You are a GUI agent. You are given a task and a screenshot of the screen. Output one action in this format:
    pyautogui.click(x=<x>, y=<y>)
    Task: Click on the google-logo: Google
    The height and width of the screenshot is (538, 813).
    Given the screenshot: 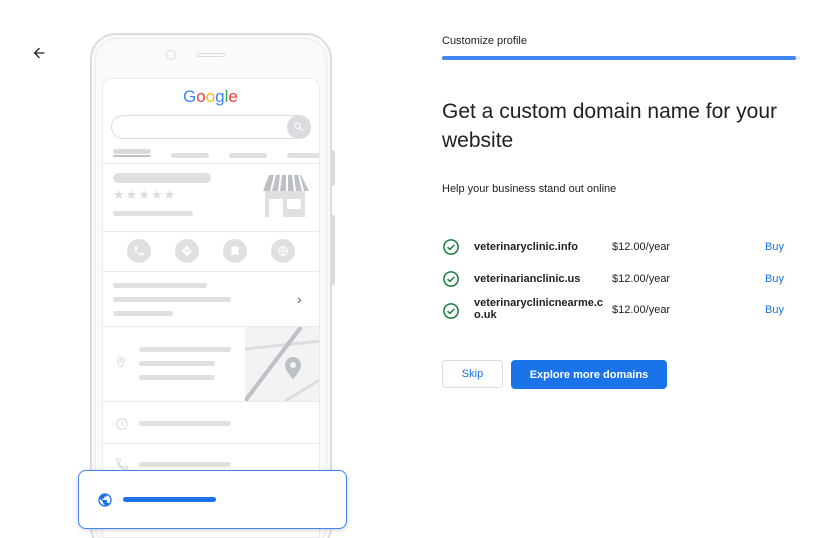 What is the action you would take?
    pyautogui.click(x=210, y=96)
    